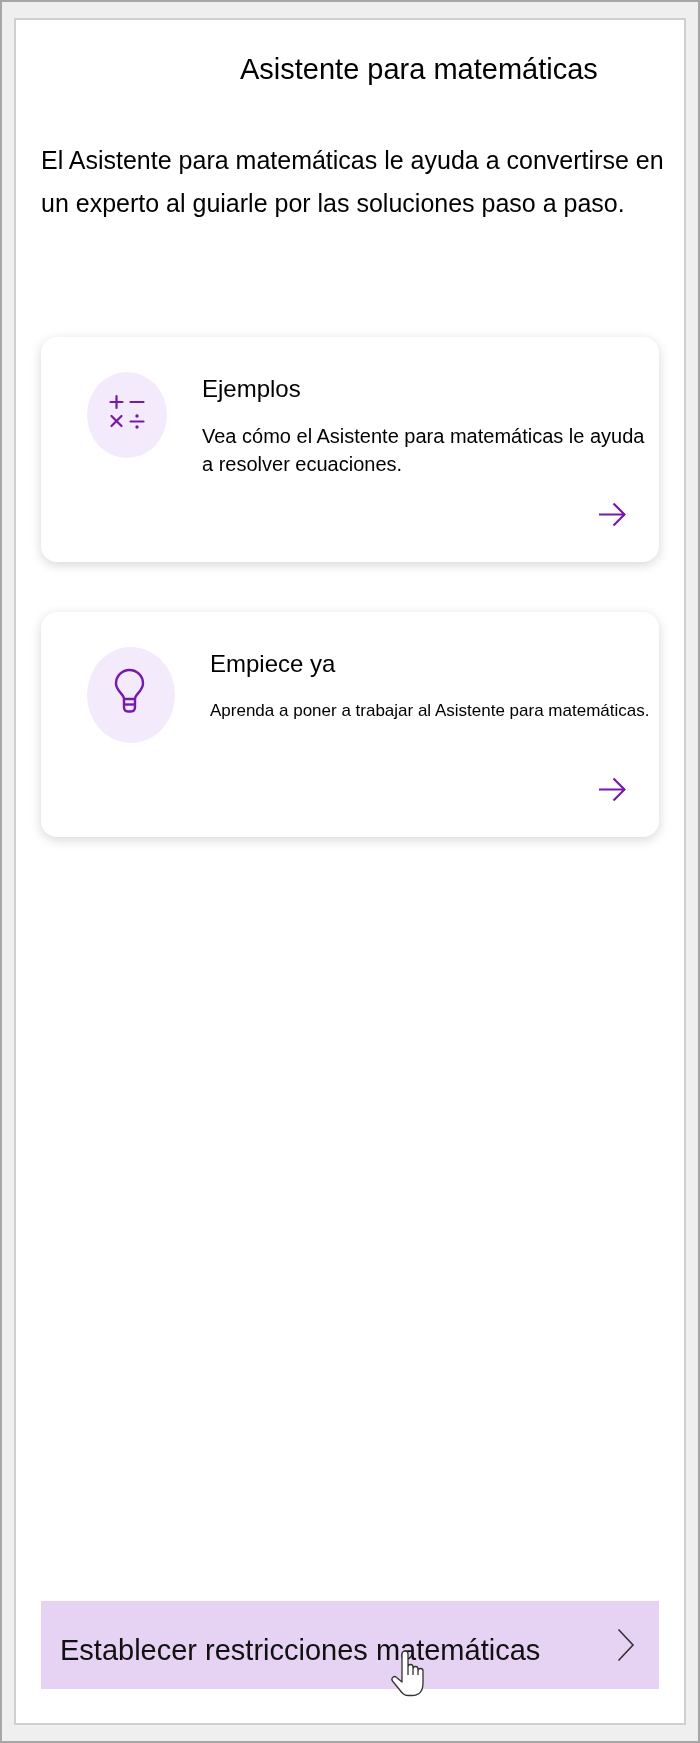 This screenshot has width=700, height=1743. I want to click on card-title: Ejemplos, so click(251, 389).